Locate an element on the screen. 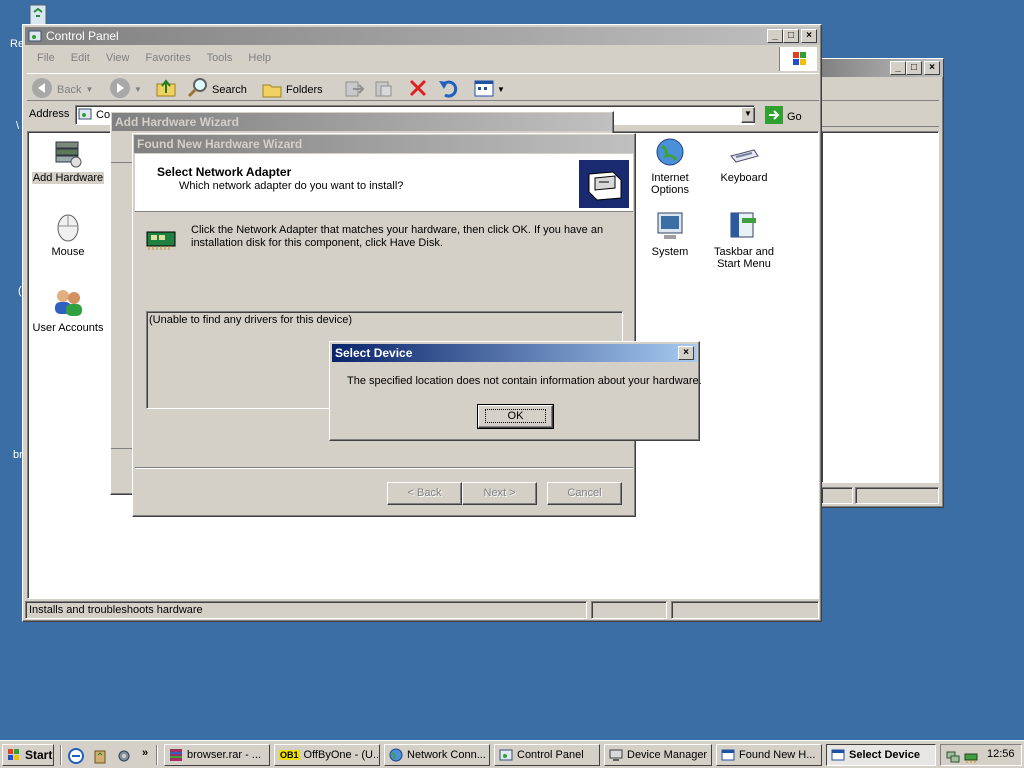 The width and height of the screenshot is (1024, 768). next-button: Next > is located at coordinates (499, 493).